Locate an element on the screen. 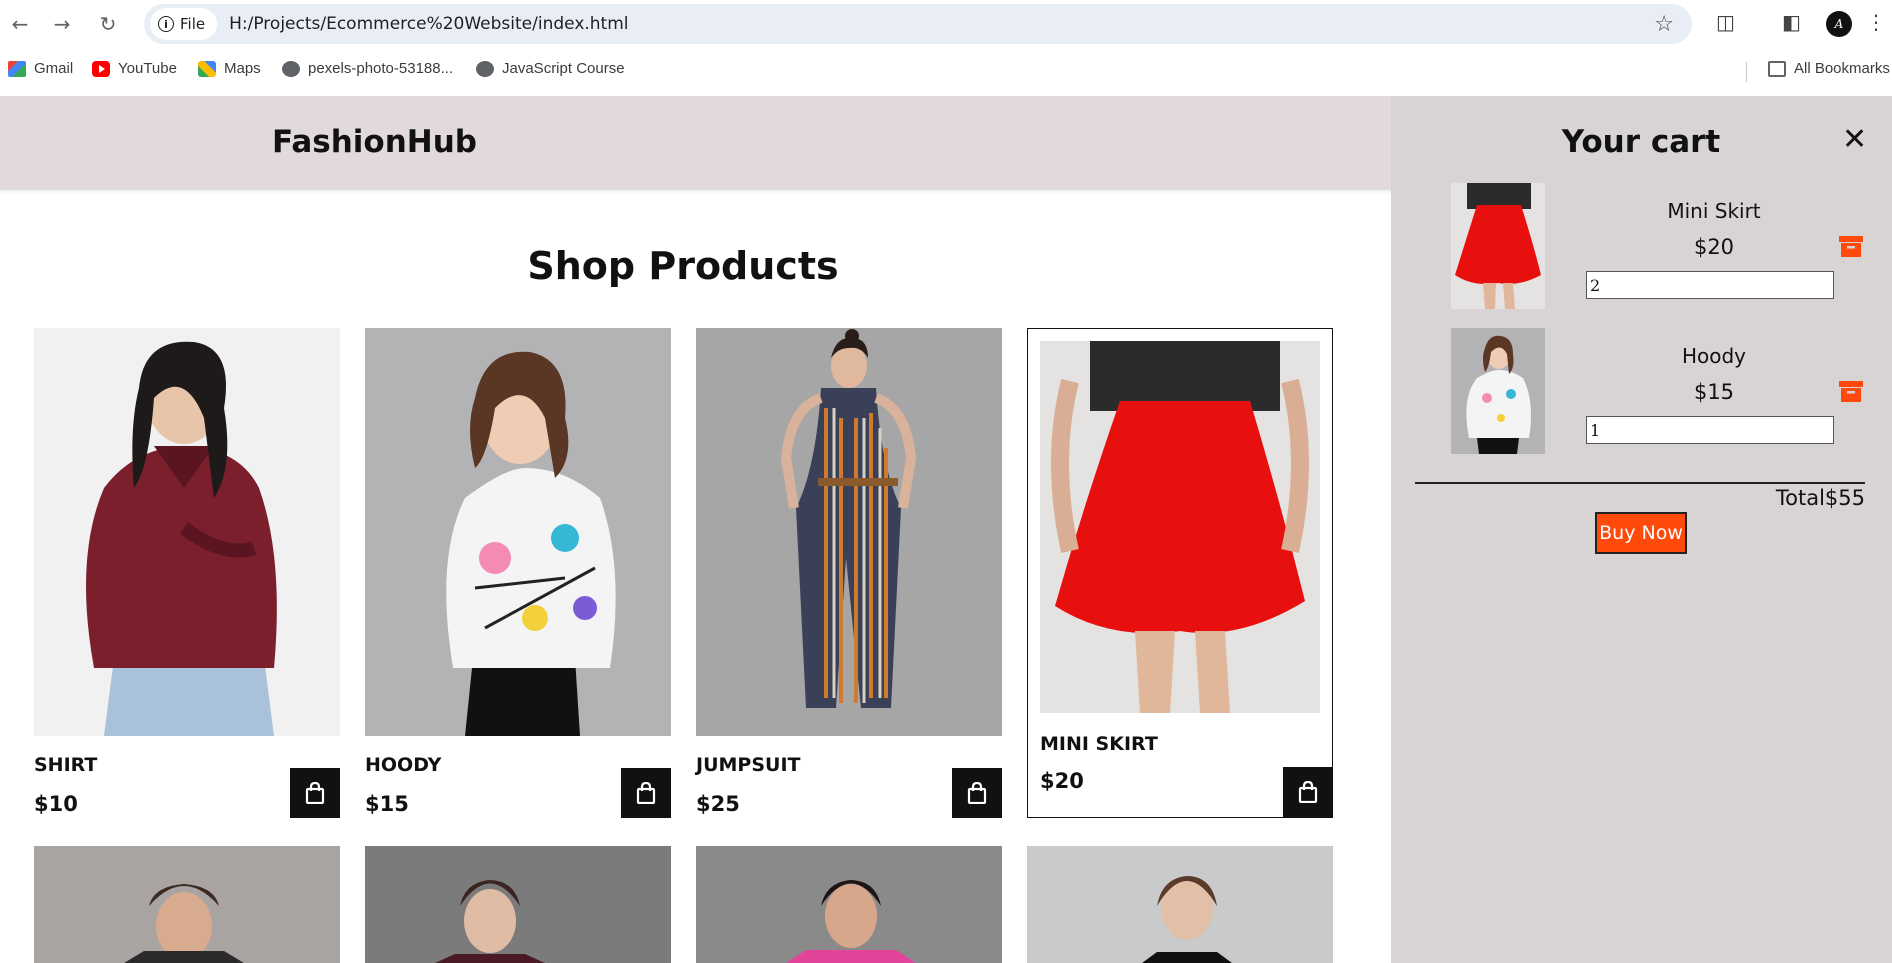 Image resolution: width=1892 pixels, height=963 pixels. product-price: $15 is located at coordinates (387, 804).